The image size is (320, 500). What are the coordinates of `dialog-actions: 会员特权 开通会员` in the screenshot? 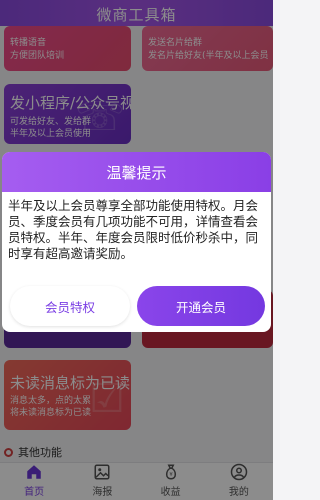 It's located at (137, 306).